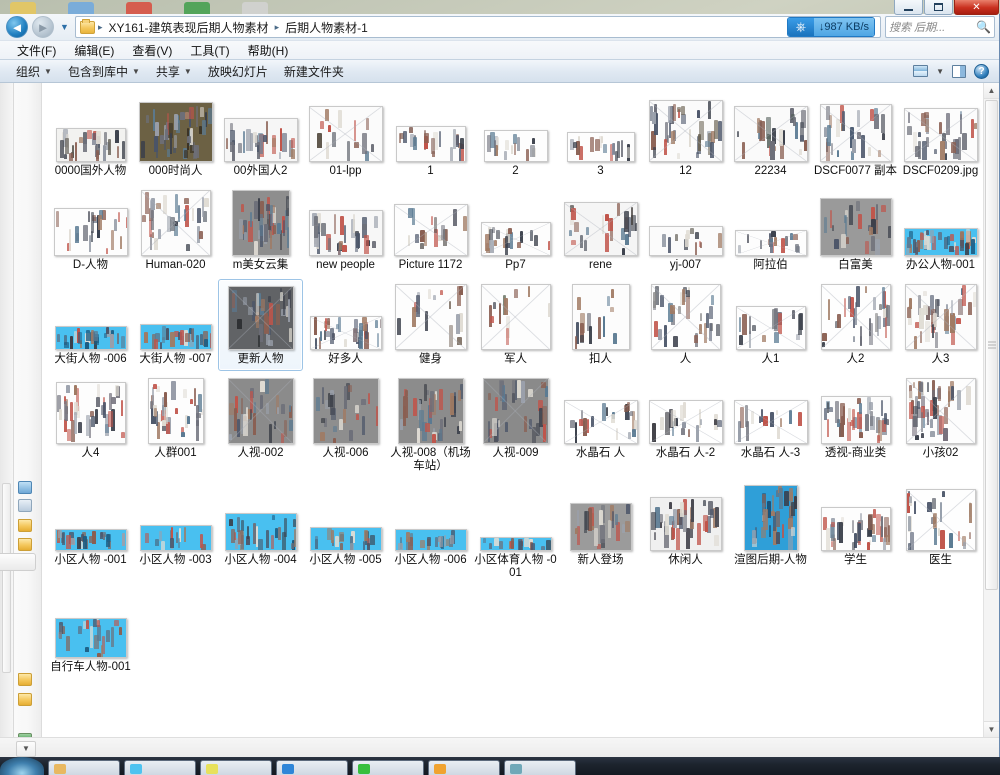  I want to click on file-item: 医生, so click(940, 532).